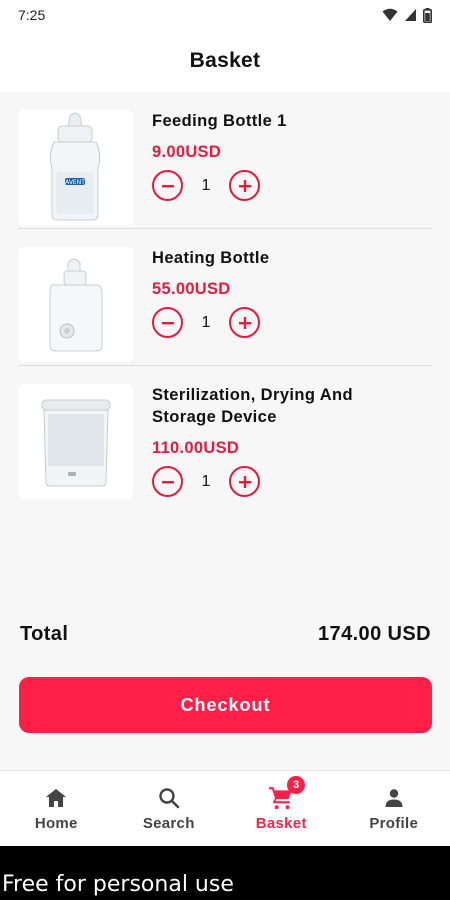 The width and height of the screenshot is (450, 900). Describe the element at coordinates (394, 823) in the screenshot. I see `nav-label: Profile` at that location.